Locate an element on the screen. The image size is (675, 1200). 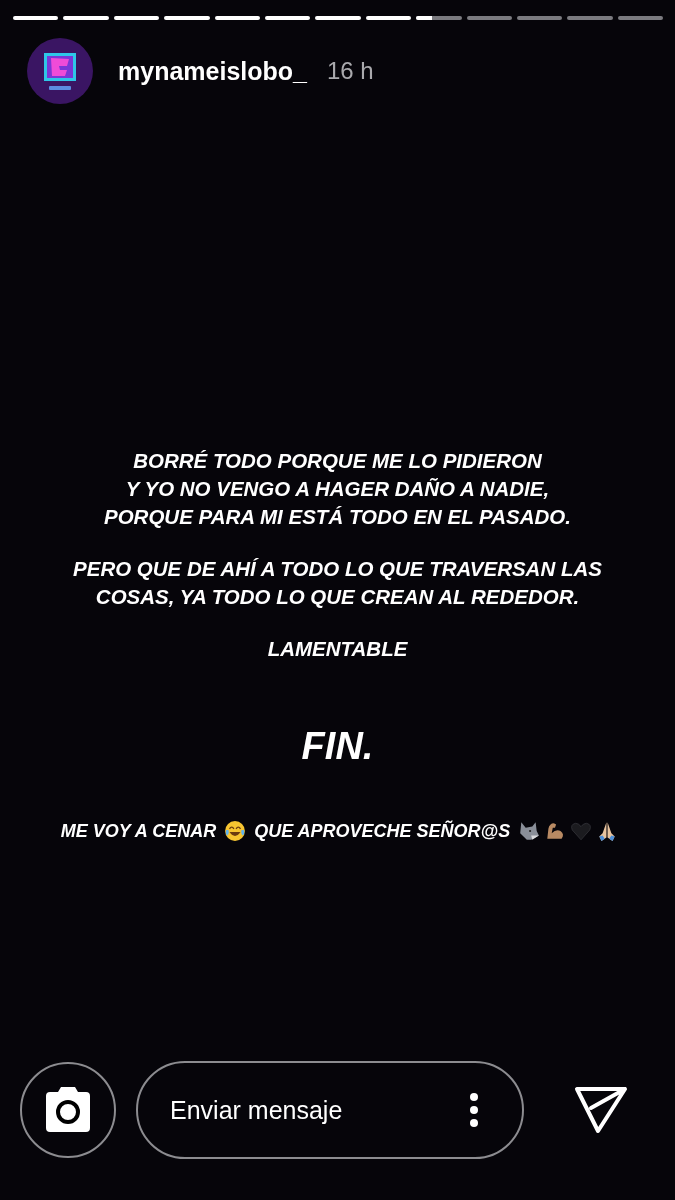
story-text: ME VOY A CENAR is located at coordinates (138, 831).